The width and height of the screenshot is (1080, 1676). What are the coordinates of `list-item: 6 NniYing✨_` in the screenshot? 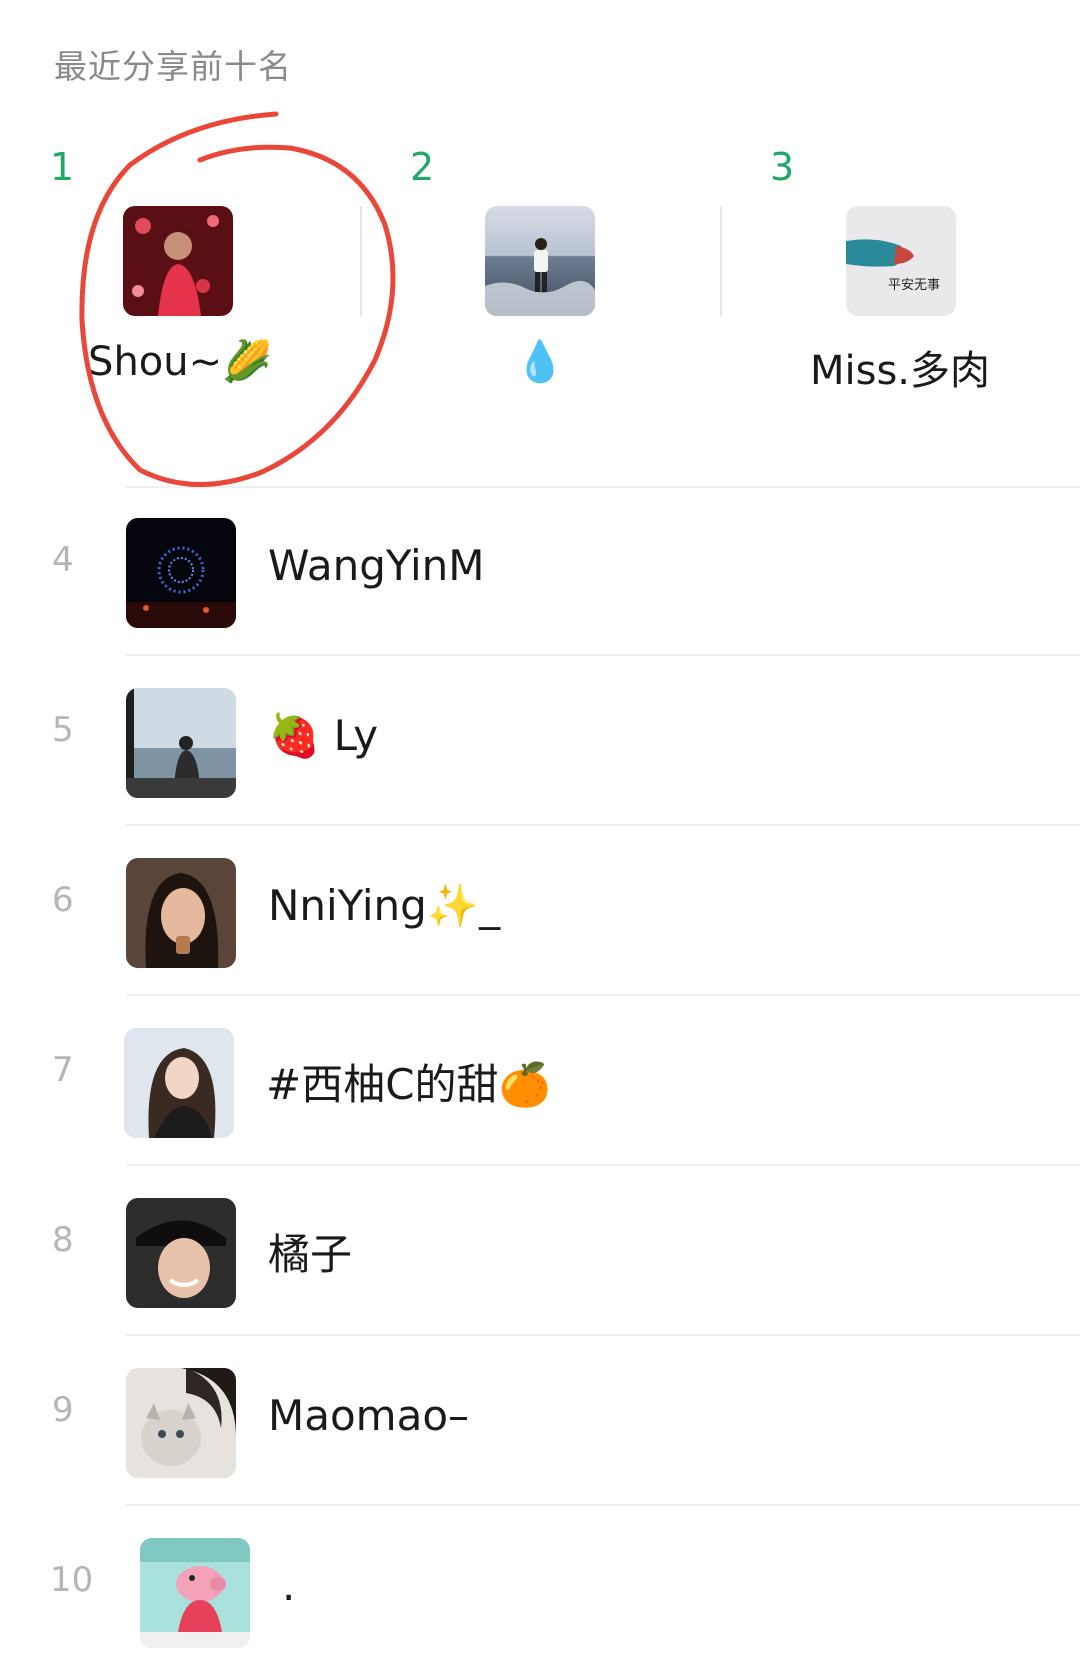 It's located at (540, 911).